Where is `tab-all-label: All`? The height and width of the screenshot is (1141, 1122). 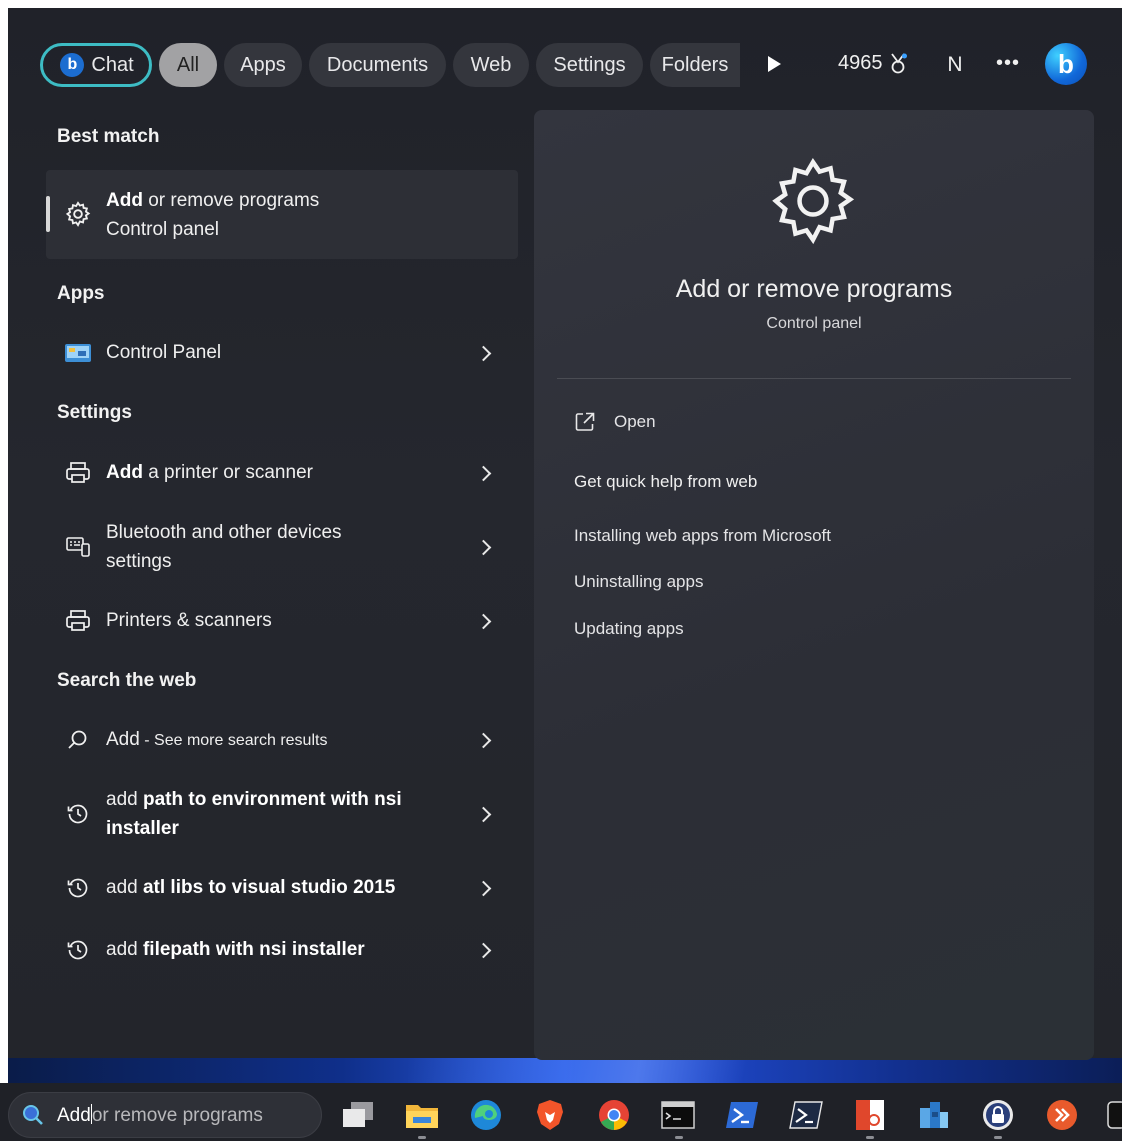
tab-all-label: All is located at coordinates (188, 64).